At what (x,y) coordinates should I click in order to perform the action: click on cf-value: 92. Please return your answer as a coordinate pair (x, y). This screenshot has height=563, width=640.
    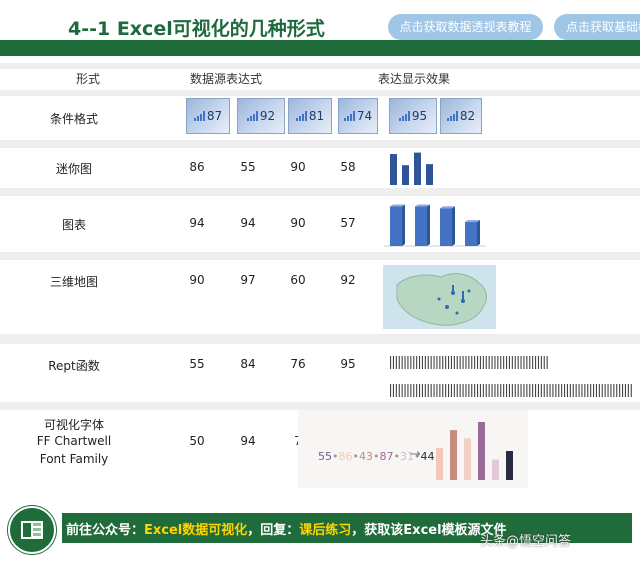
    Looking at the image, I should click on (267, 116).